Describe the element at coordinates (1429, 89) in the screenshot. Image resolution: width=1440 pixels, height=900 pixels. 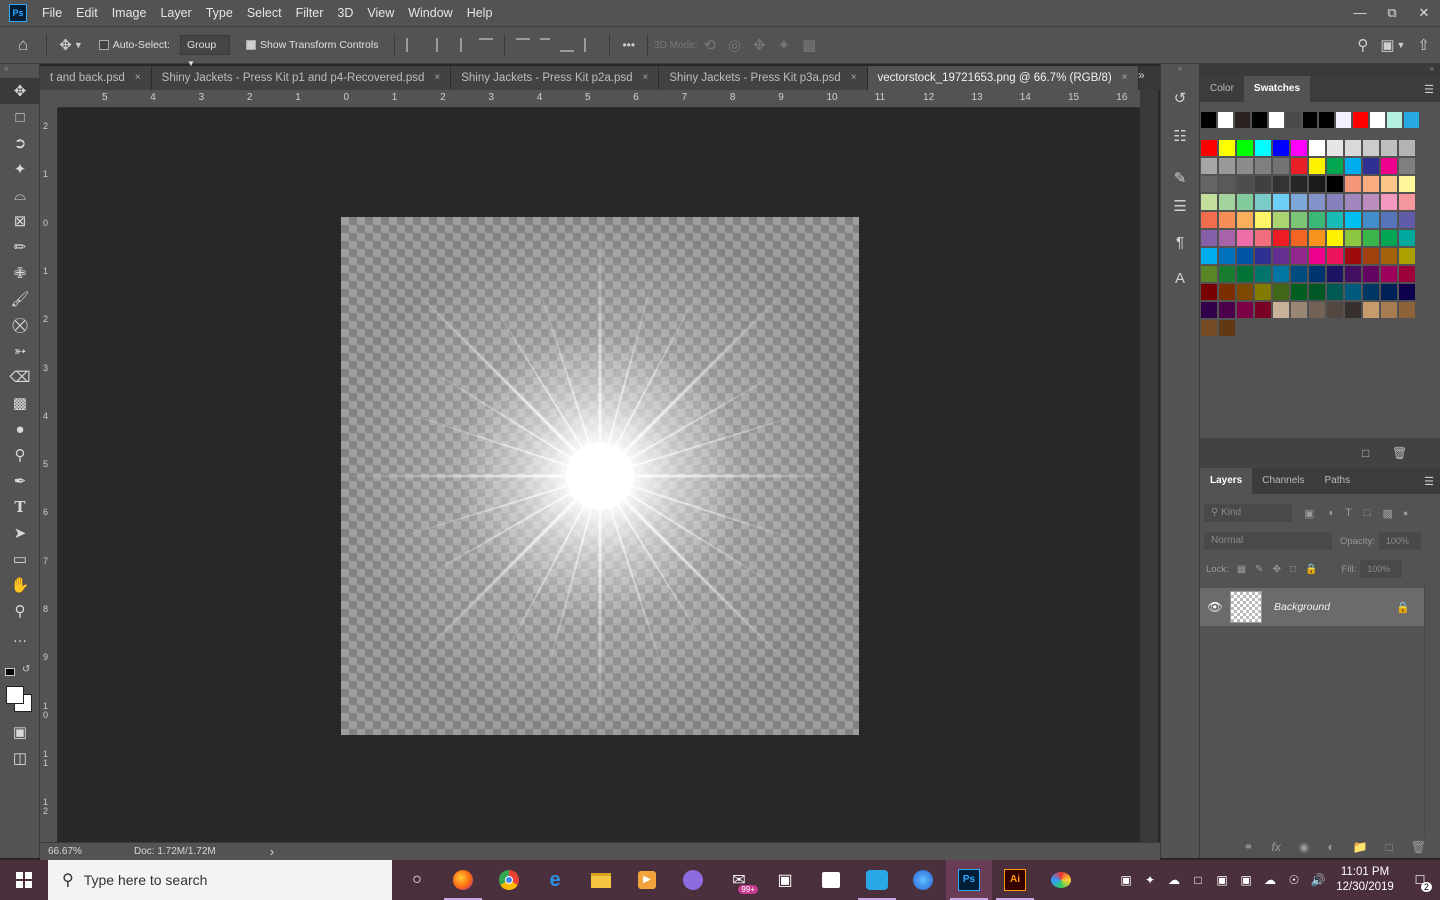
I see `panel-menu-icon: ☰` at that location.